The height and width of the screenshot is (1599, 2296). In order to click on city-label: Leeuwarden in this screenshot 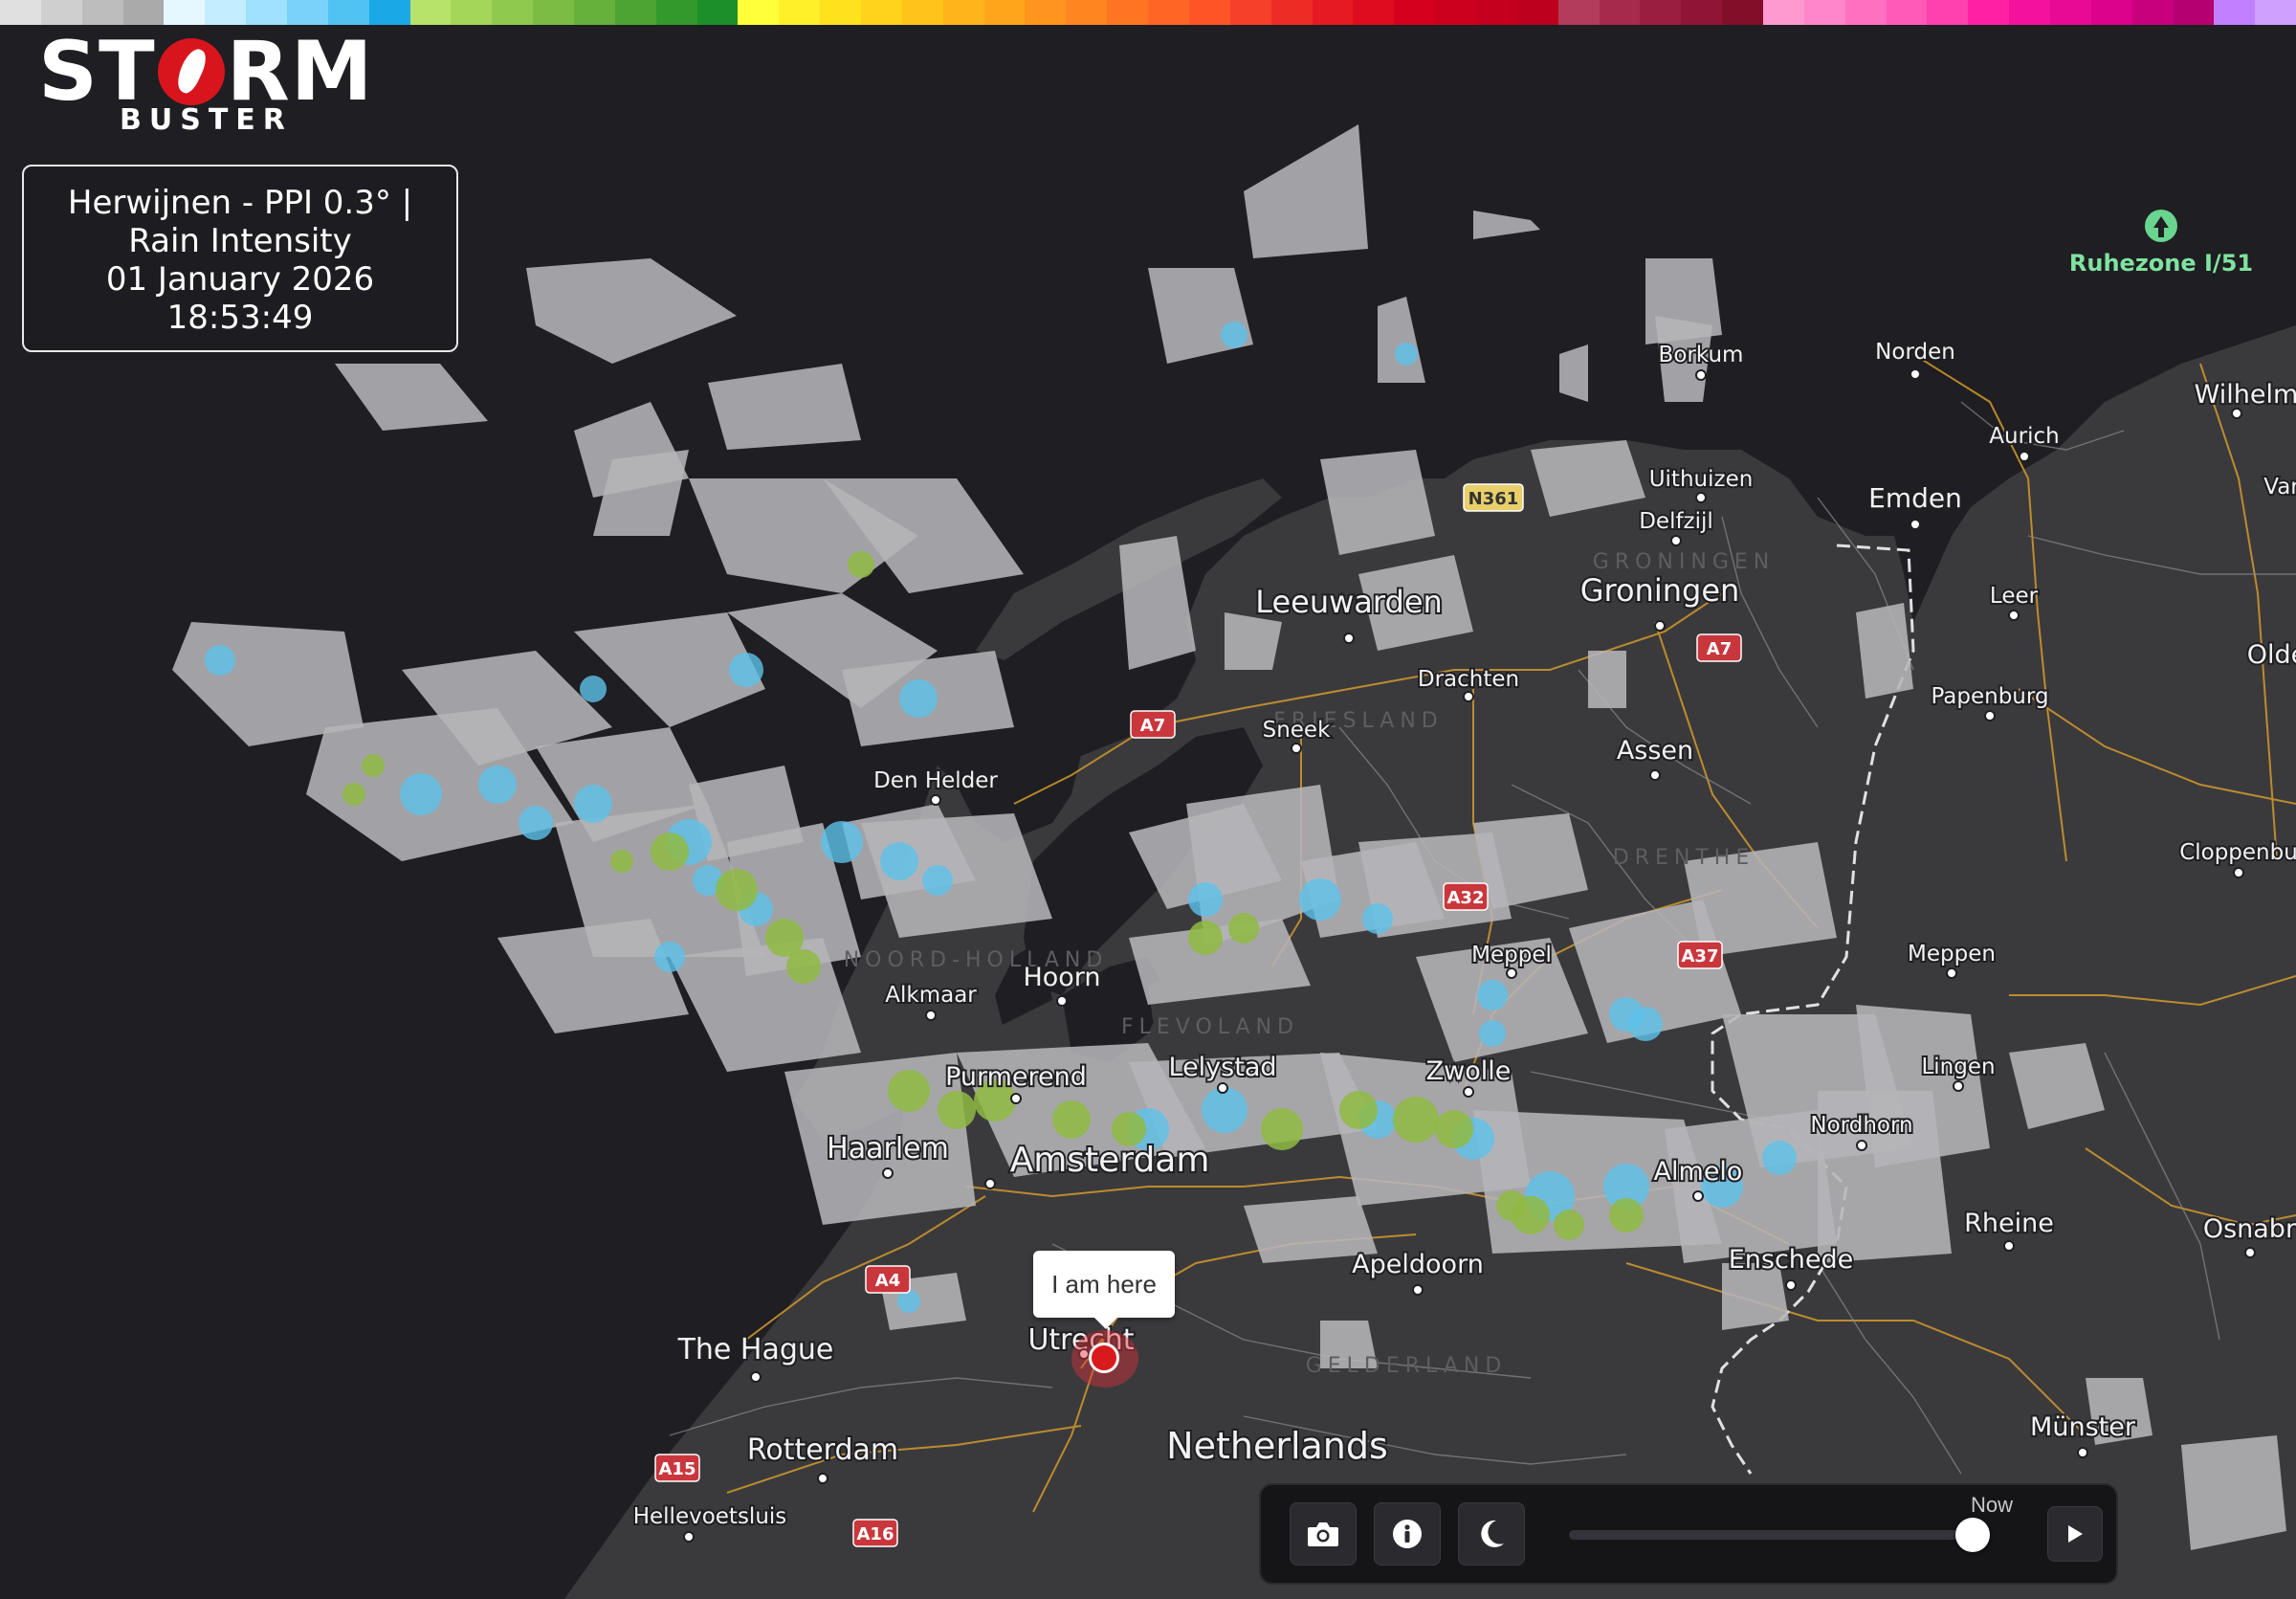, I will do `click(1349, 602)`.